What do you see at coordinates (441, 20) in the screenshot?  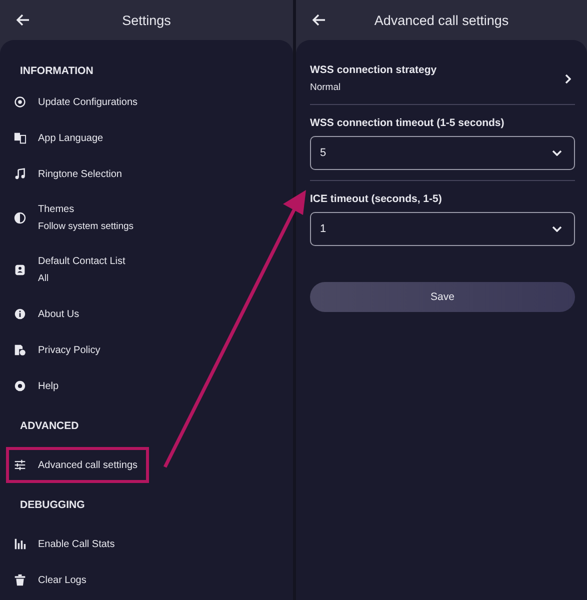 I see `screen-title: Advanced call settings` at bounding box center [441, 20].